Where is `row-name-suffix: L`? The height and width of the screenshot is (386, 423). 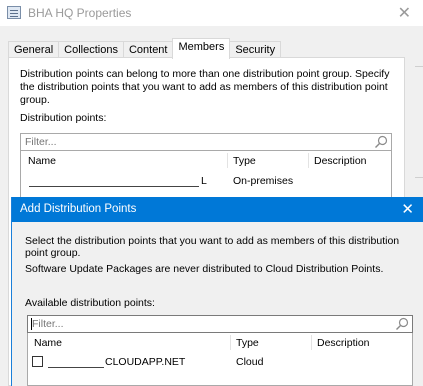 row-name-suffix: L is located at coordinates (204, 181).